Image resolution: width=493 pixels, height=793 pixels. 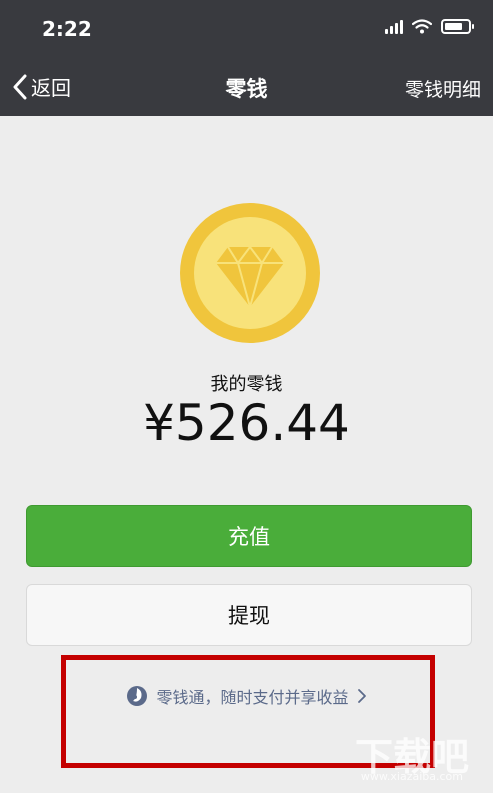 I want to click on header: 2:22 返回 零钱 零钱明细, so click(x=246, y=58).